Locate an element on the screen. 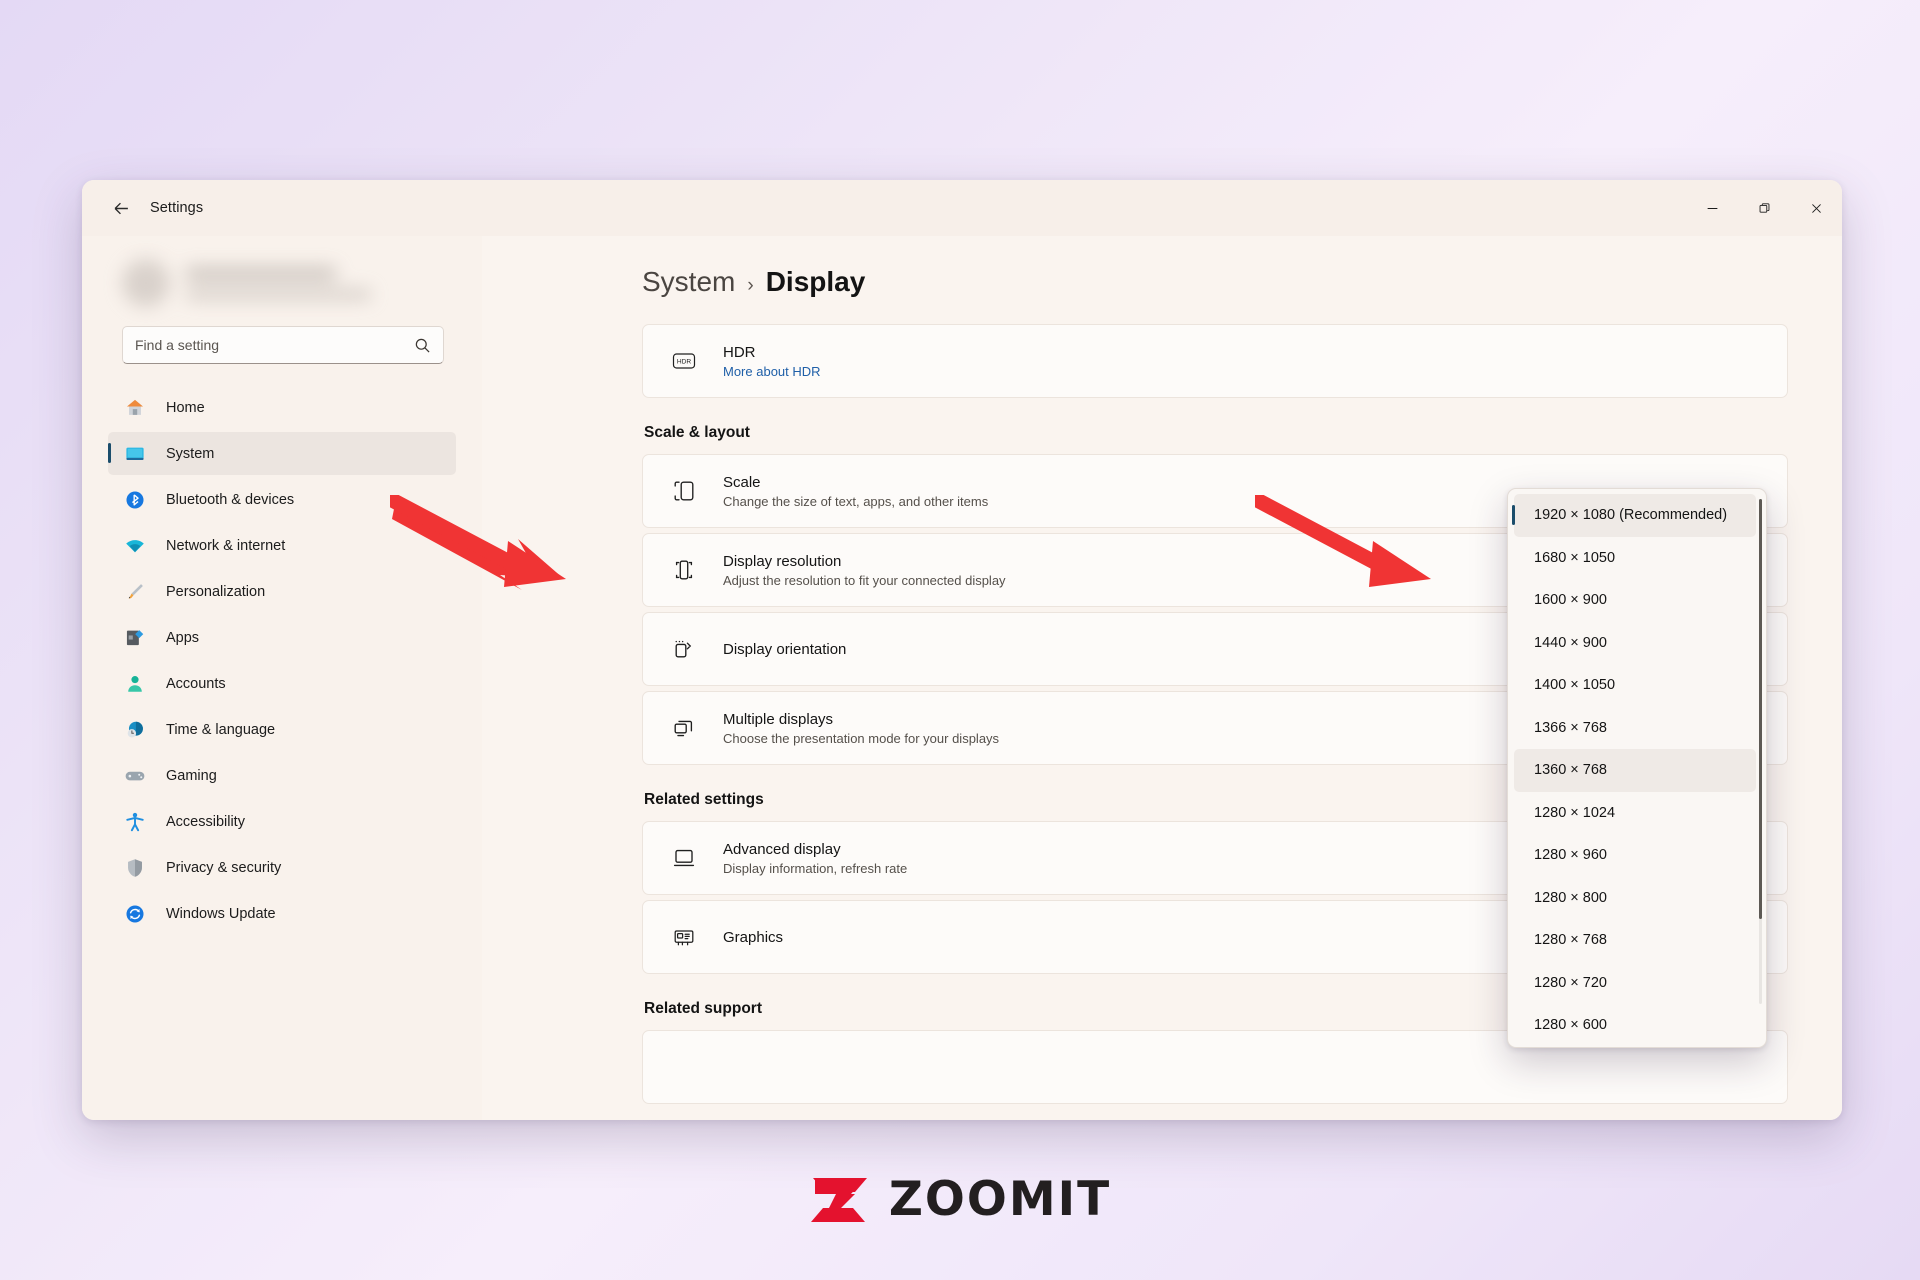 The height and width of the screenshot is (1280, 1920). resolution-option: 1366 × 768 is located at coordinates (1635, 728).